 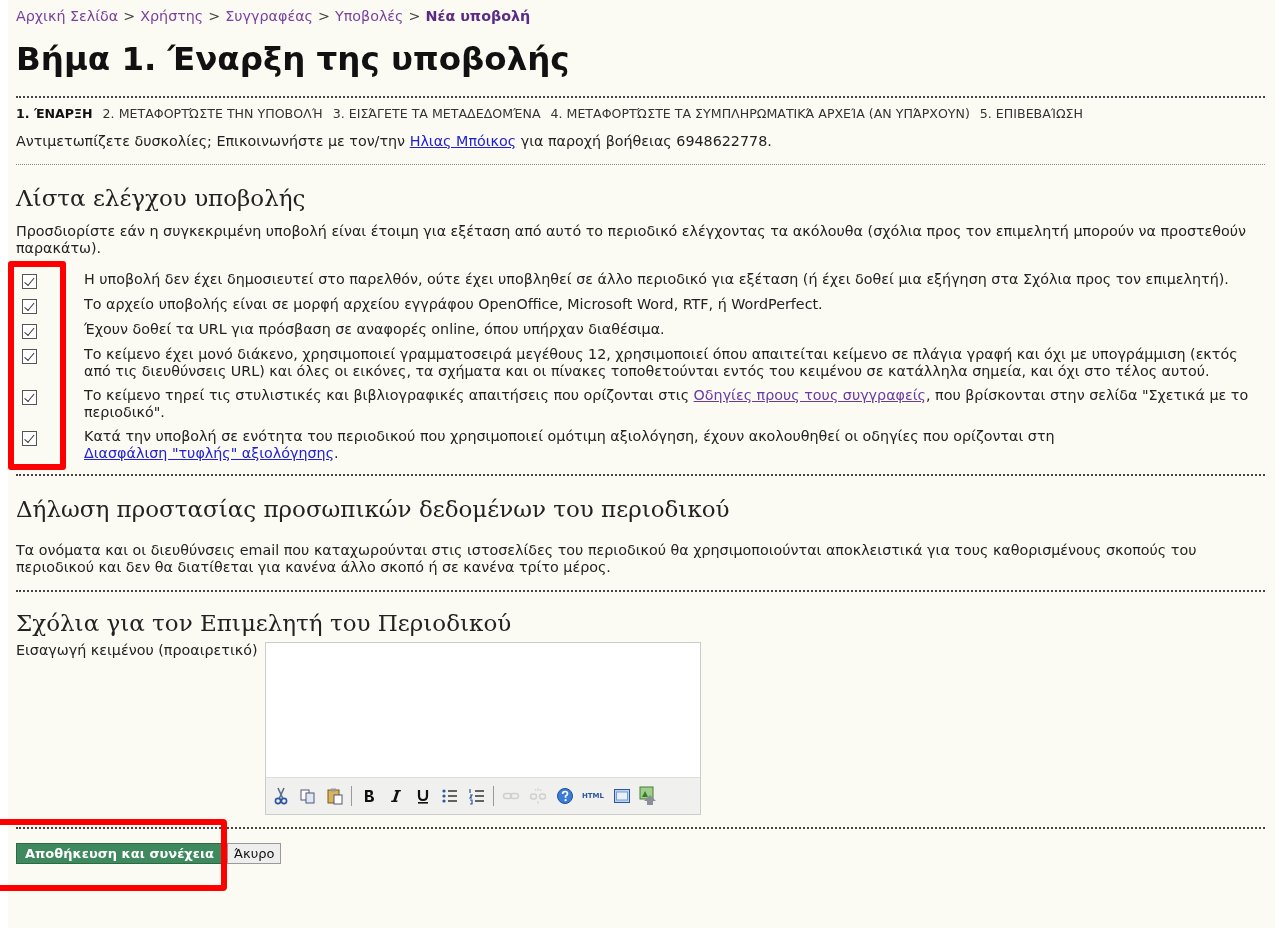 I want to click on privacy-text: Τα ονόματα και οι διευθύνσεις email που καταχωρούνται στις ιστοσελίδες του περιοδικού θα χρησιμοποιούνται αποκλειστικά για τους καθορισμένους σκοπούς του περιοδικού και δεν θα διατίθεται για κανένα άλλο σκοπό ή σε κανένα τρίτο μέρος., so click(x=607, y=559).